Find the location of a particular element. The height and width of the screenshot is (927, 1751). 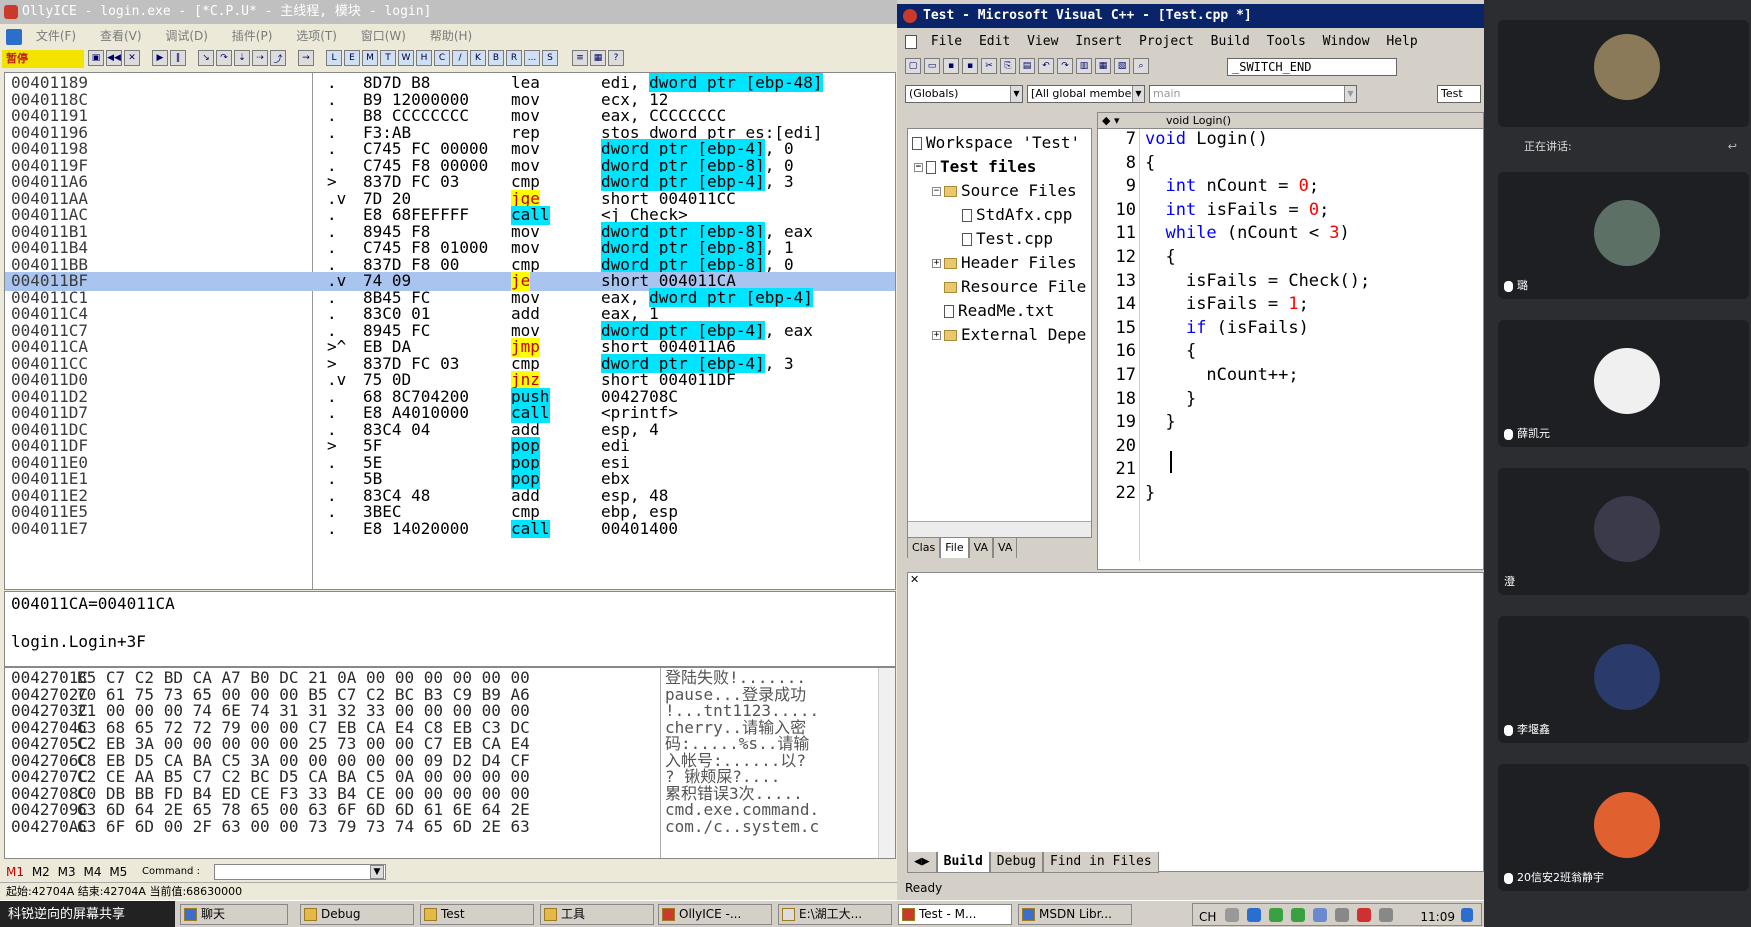

save-all-icon: ▪ is located at coordinates (970, 66).